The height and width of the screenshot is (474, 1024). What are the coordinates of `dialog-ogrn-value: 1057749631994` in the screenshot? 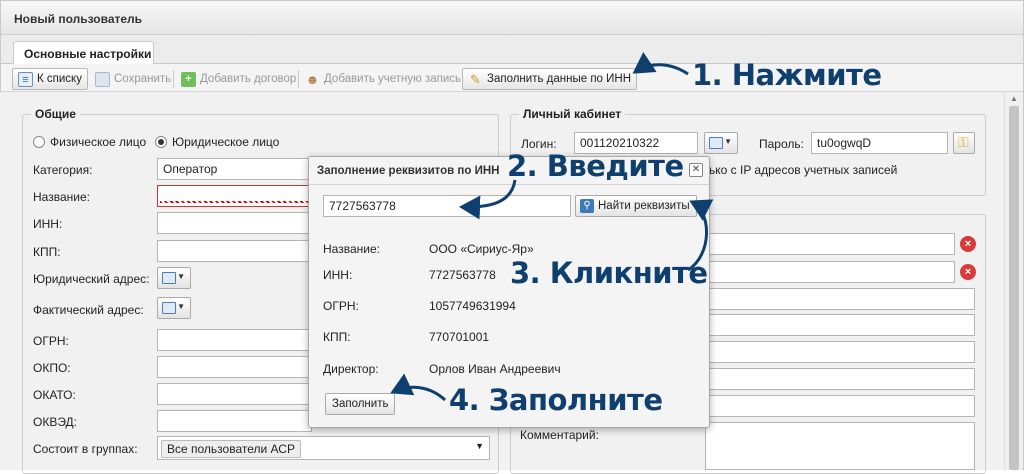 It's located at (472, 306).